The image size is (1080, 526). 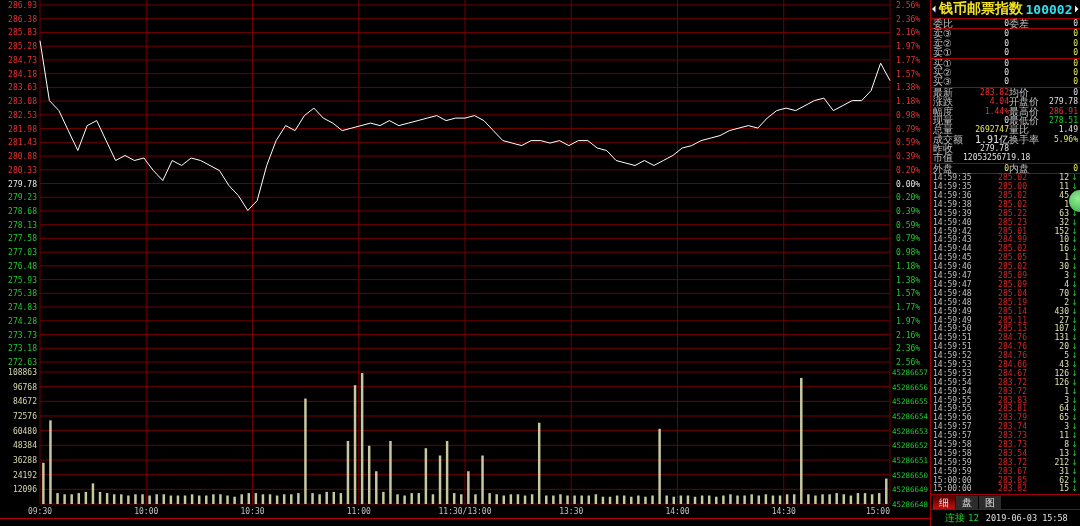 What do you see at coordinates (1063, 480) in the screenshot?
I see `tick-volume: 62` at bounding box center [1063, 480].